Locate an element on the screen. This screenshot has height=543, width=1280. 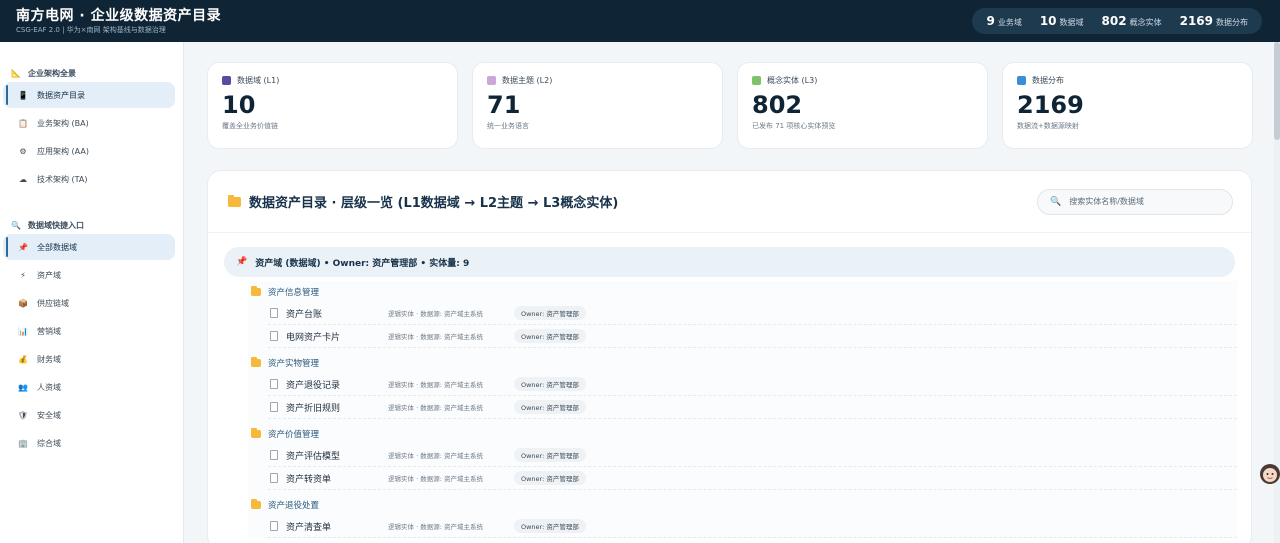
panel-header: 数据资产目录 · 层级一览 (L1数据域 → L2主题 → L3概念实体) 🔍 is located at coordinates (729, 202).